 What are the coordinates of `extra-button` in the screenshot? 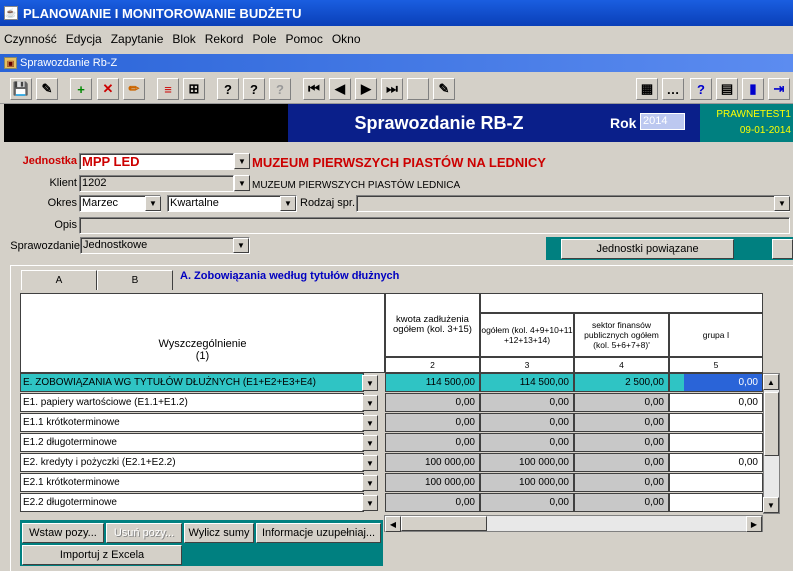 It's located at (782, 249).